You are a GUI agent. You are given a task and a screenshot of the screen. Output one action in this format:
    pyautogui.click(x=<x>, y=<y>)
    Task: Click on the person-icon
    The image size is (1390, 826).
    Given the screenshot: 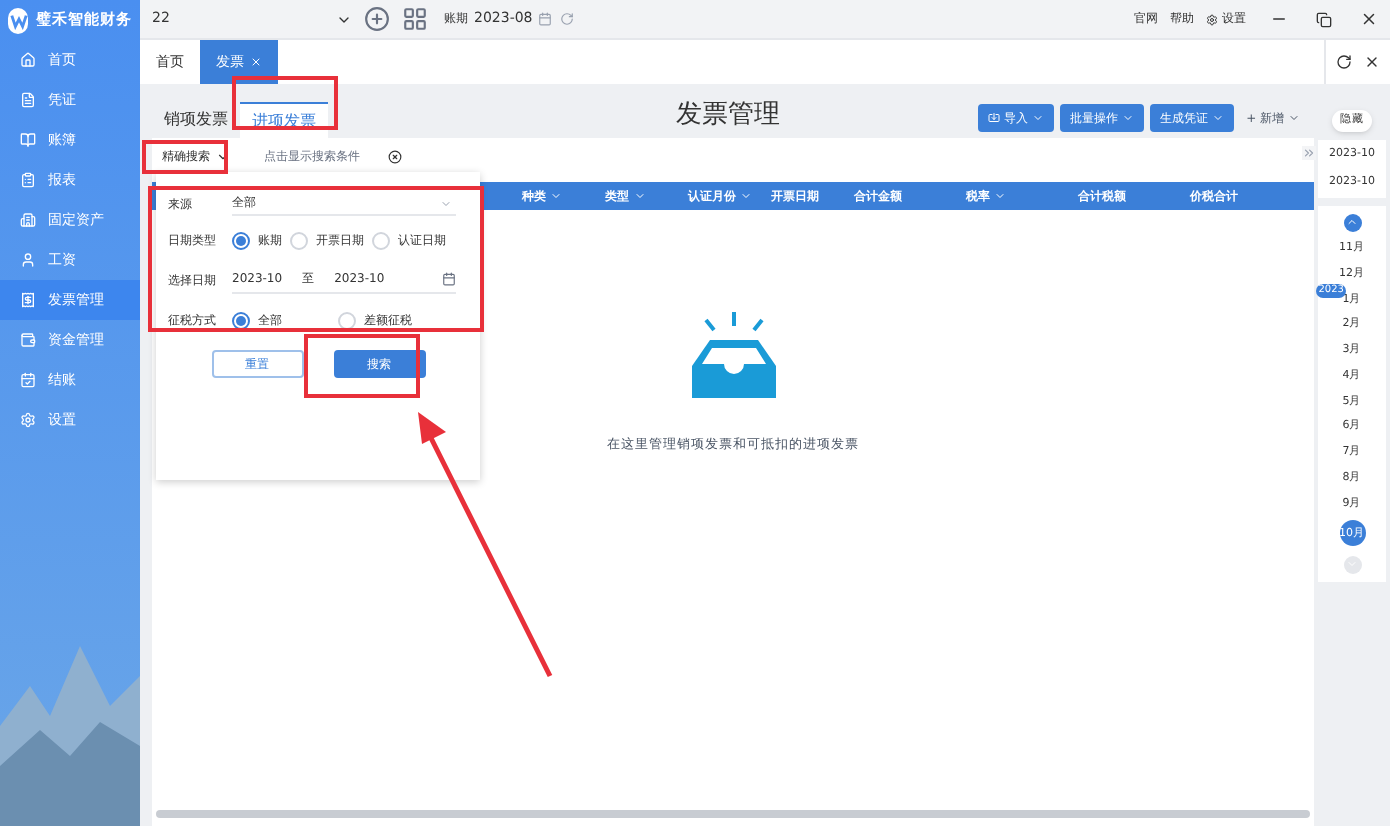 What is the action you would take?
    pyautogui.click(x=28, y=260)
    